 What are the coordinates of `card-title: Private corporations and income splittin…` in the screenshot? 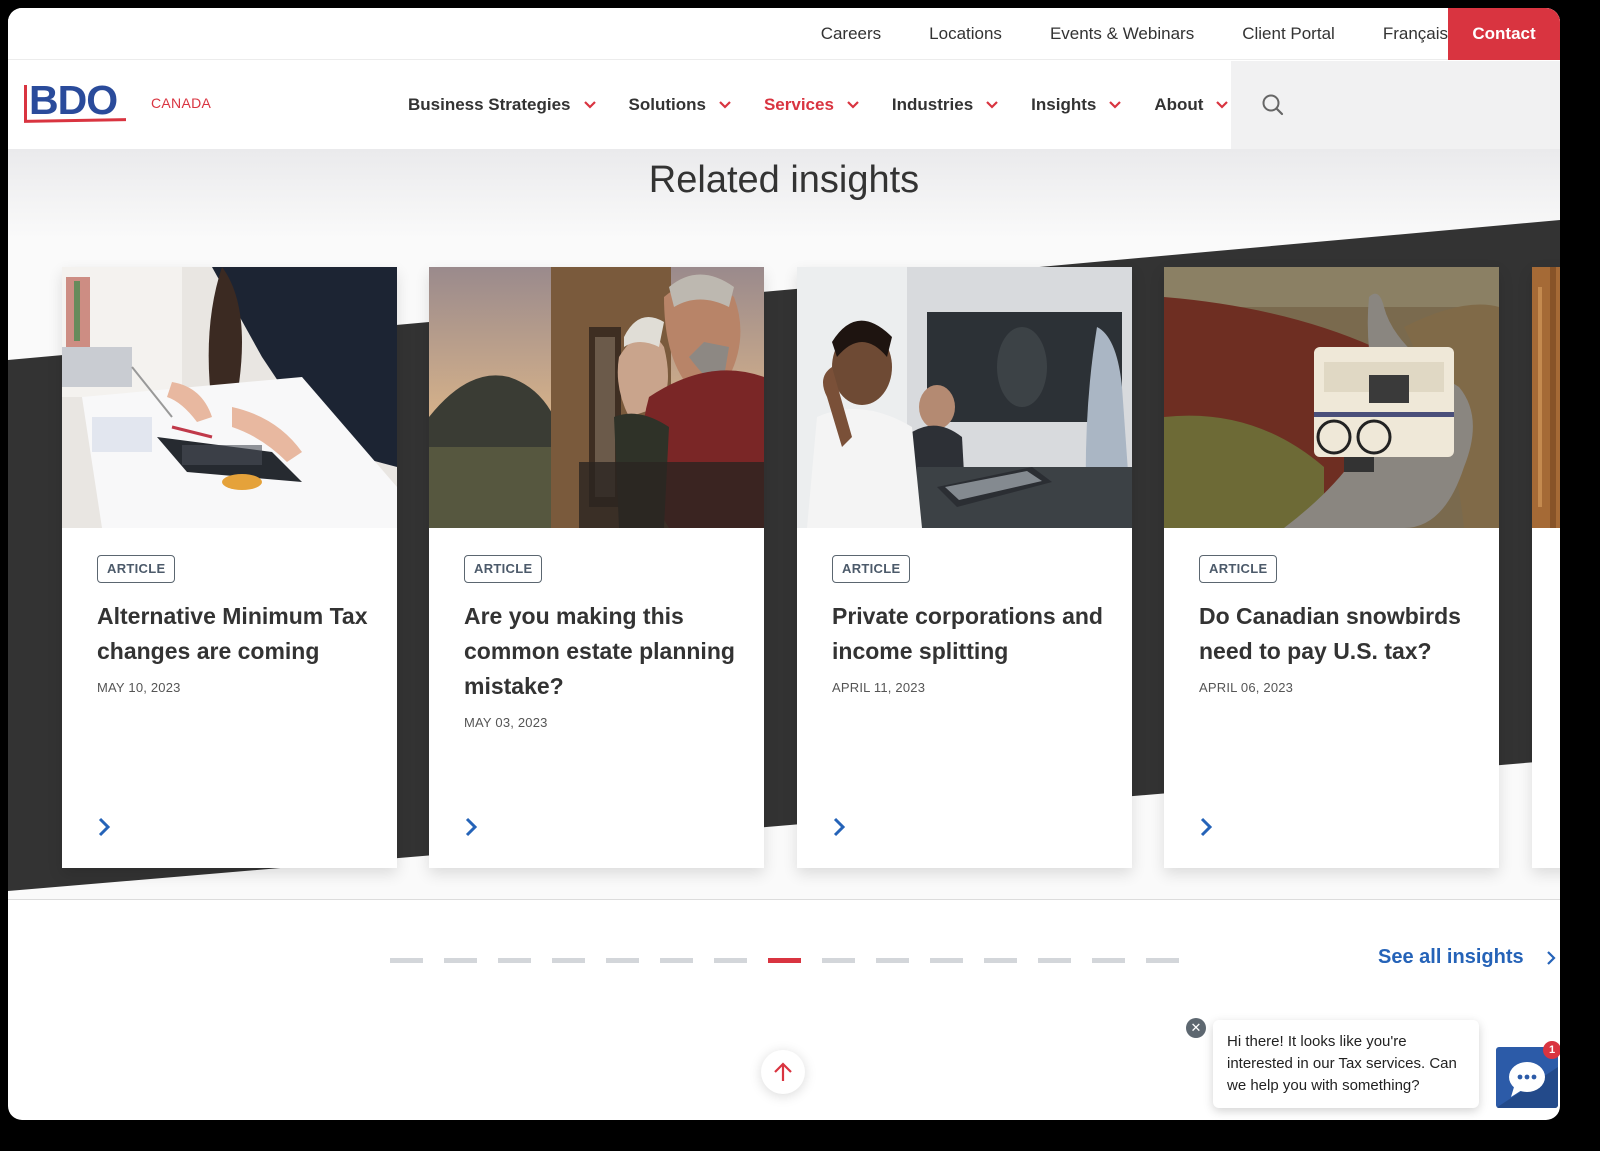 It's located at (974, 634).